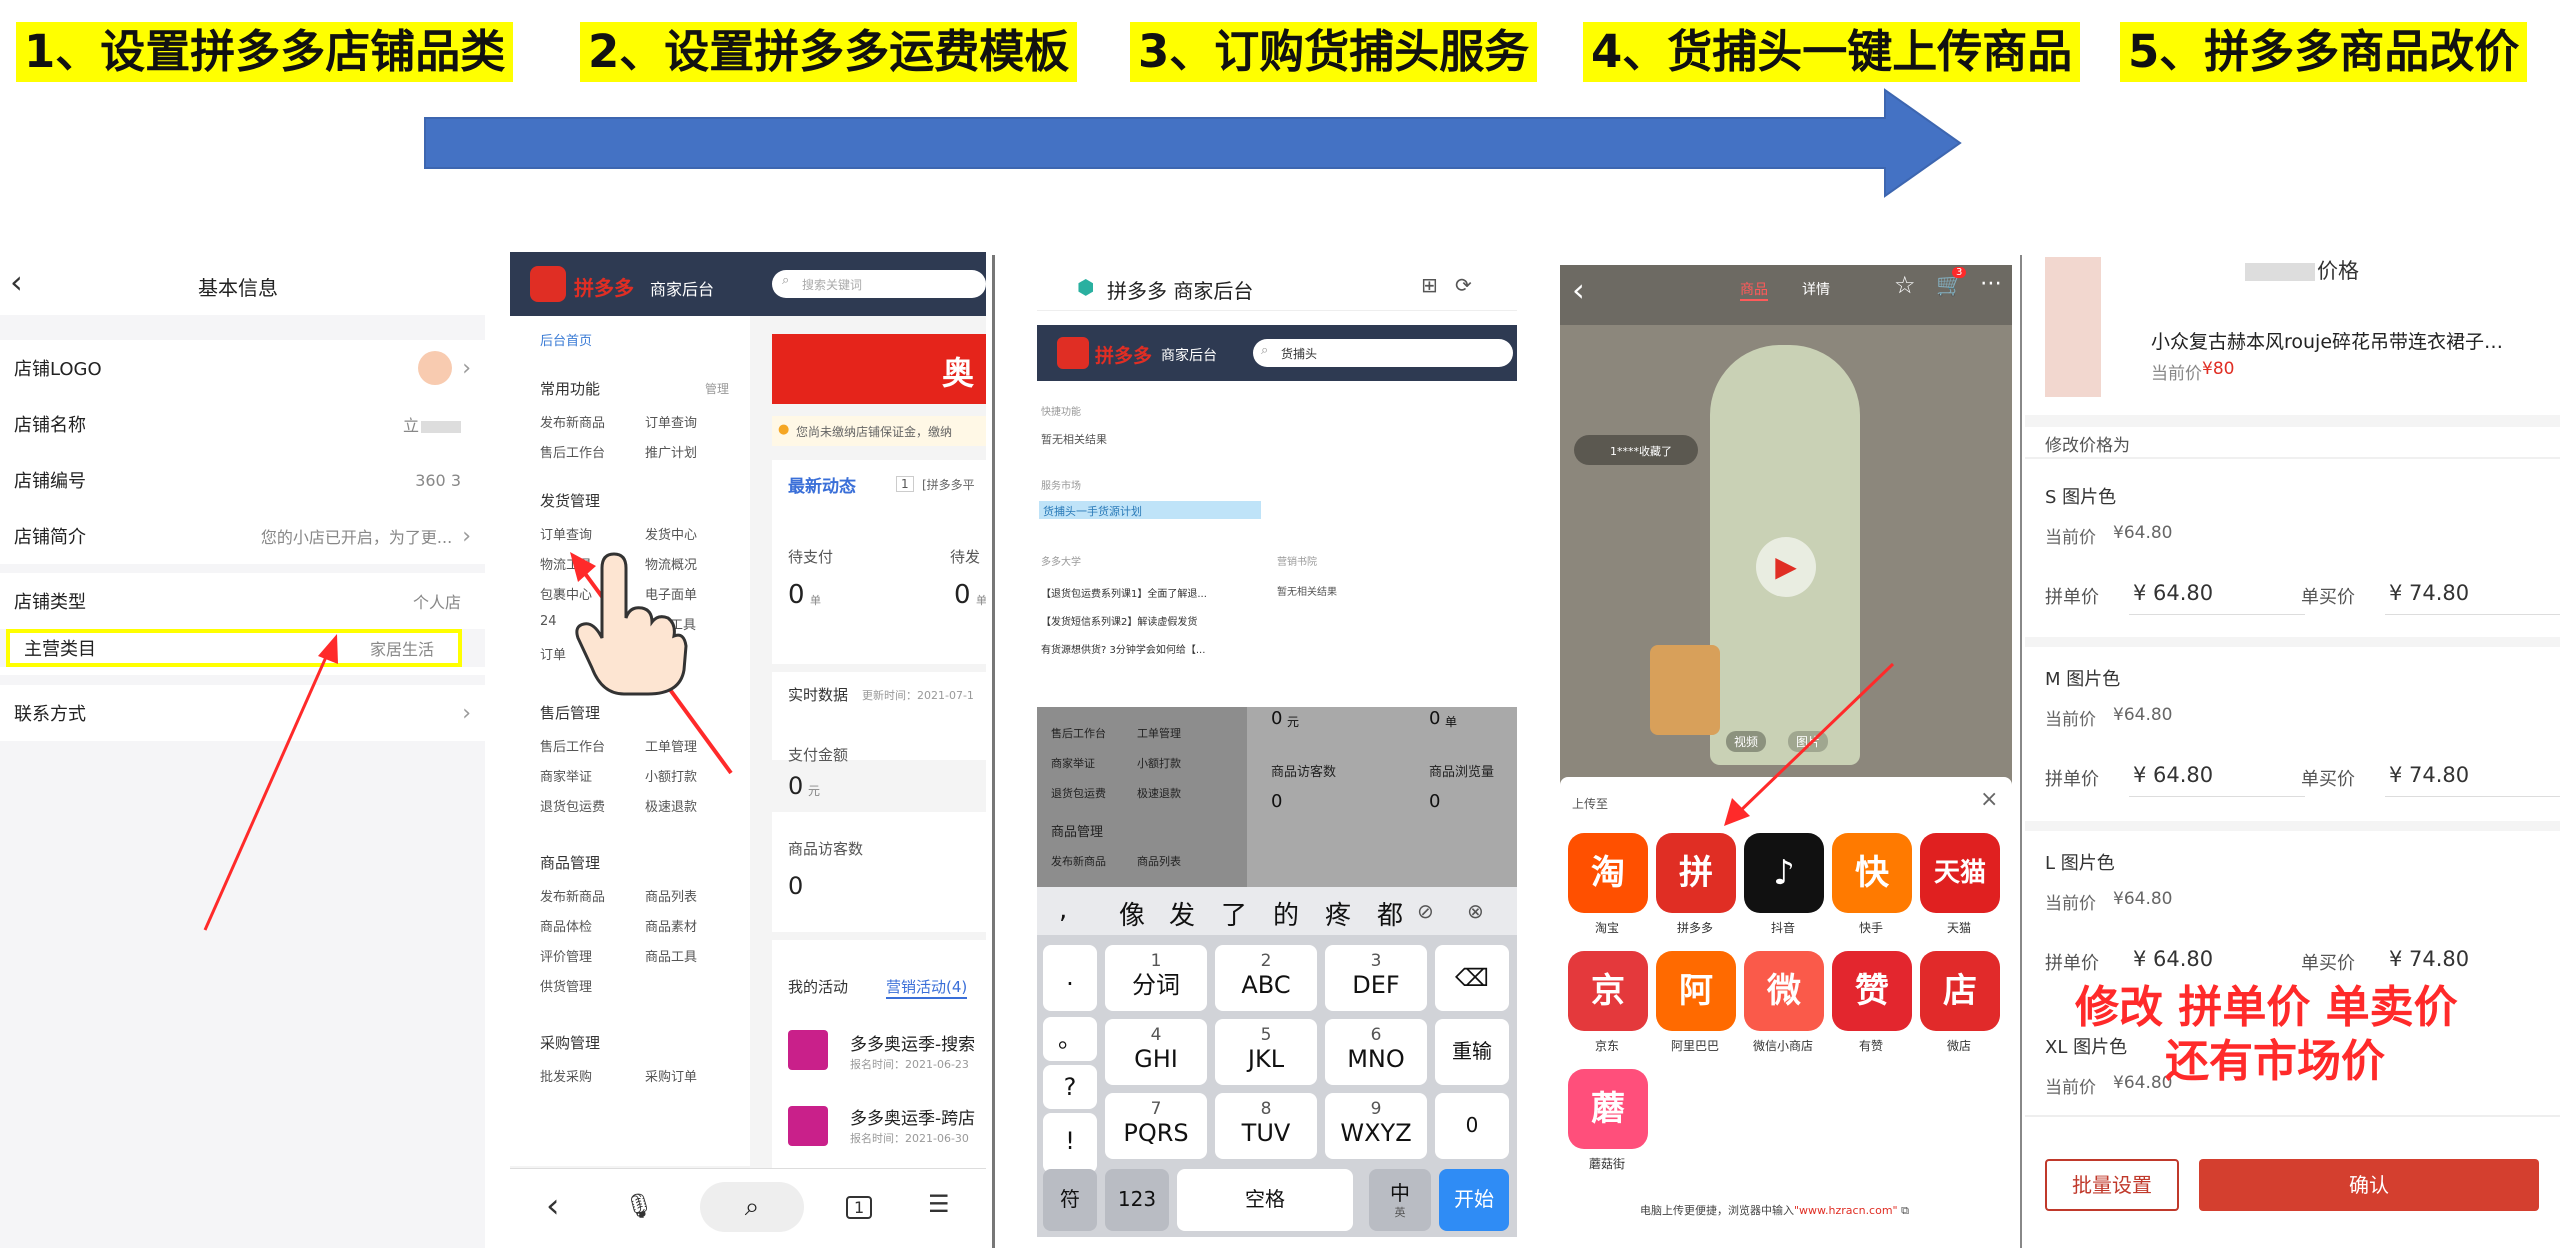 This screenshot has height=1248, width=2560. Describe the element at coordinates (717, 388) in the screenshot. I see `manage-link: 管理` at that location.